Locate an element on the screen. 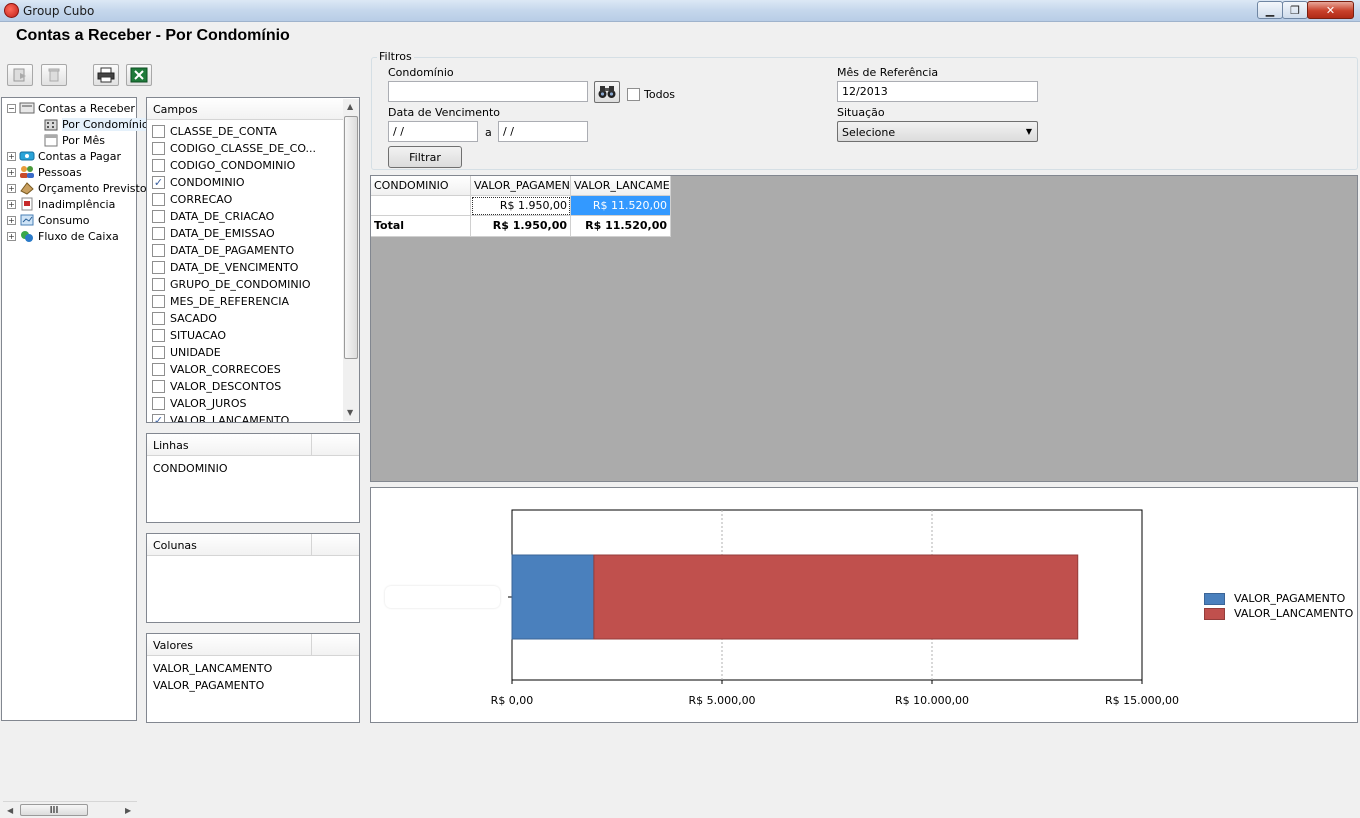 The height and width of the screenshot is (818, 1360). x-tick-label: R$ 0,00 is located at coordinates (512, 700).